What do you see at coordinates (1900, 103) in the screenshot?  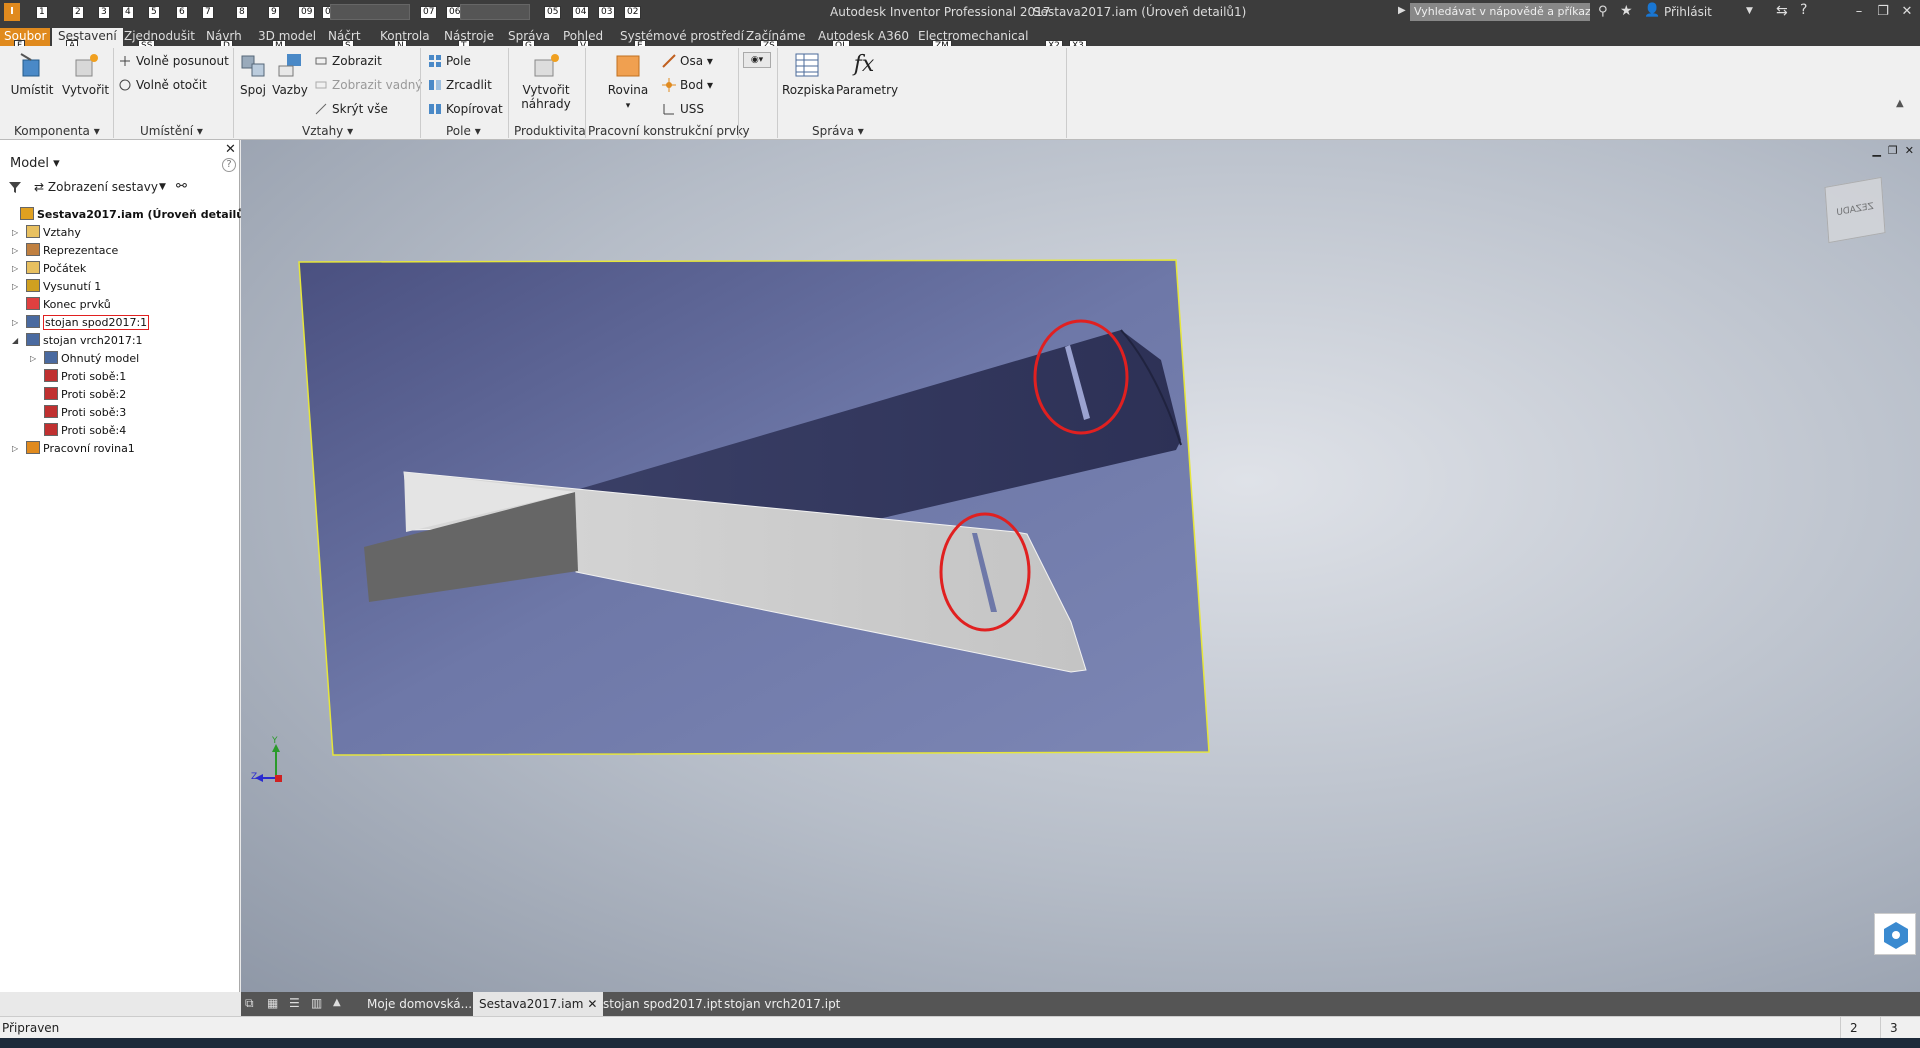 I see `ribbon-collapse-icon: ▲` at bounding box center [1900, 103].